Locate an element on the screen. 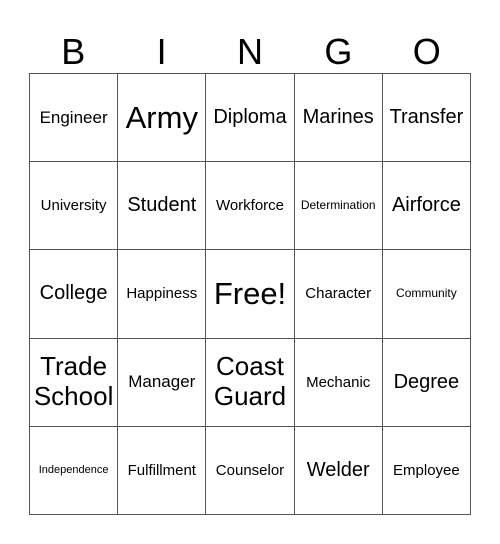 Image resolution: width=500 pixels, height=544 pixels. bingo-cell: Army is located at coordinates (162, 118).